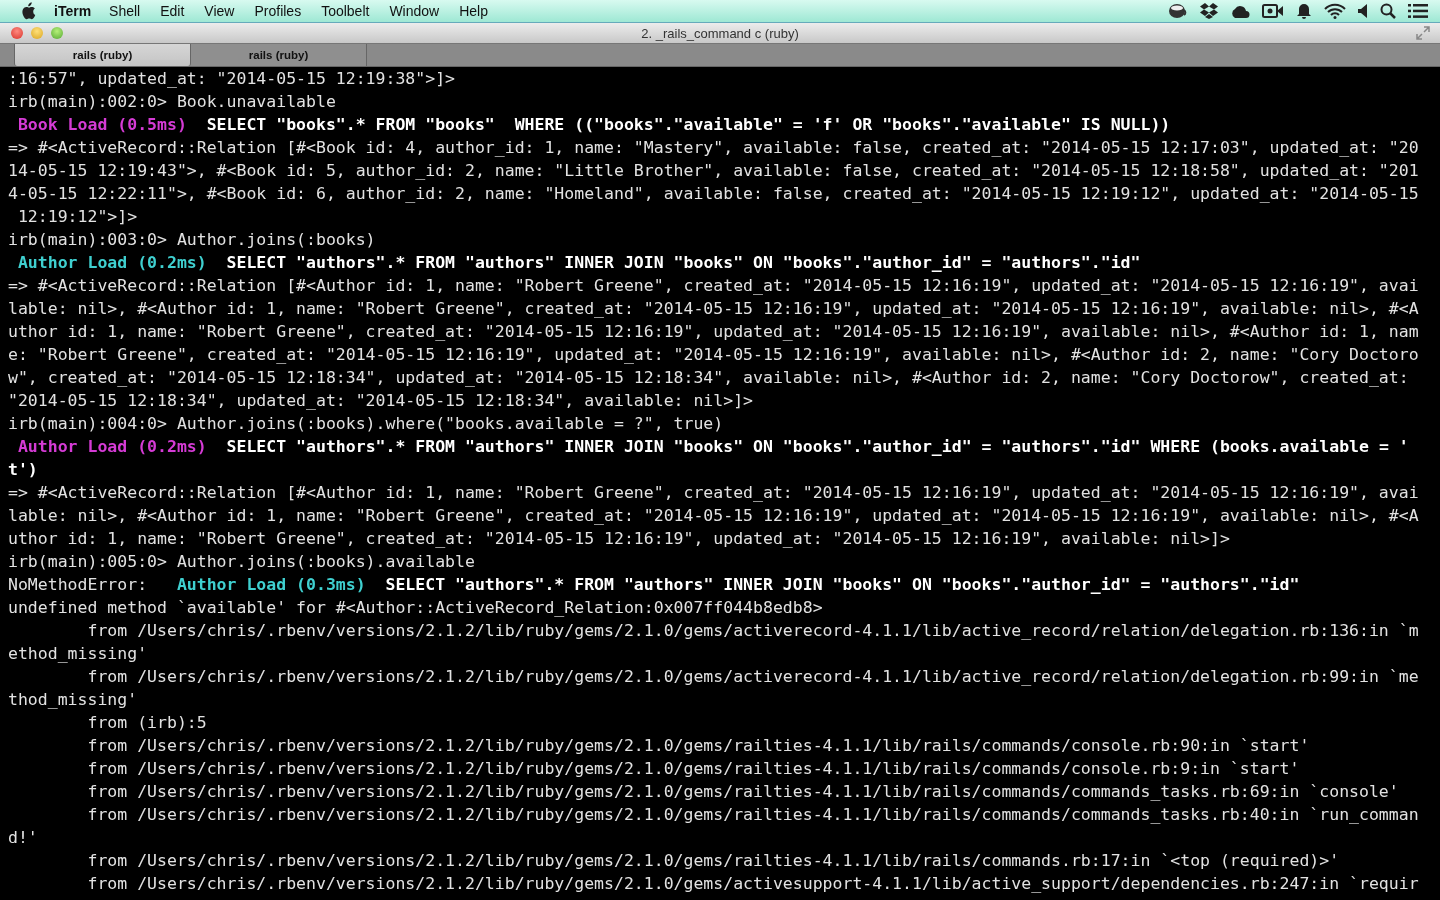 This screenshot has height=900, width=1440. I want to click on terminal-text: irb(main):002:0> Book.unavailable, so click(172, 102).